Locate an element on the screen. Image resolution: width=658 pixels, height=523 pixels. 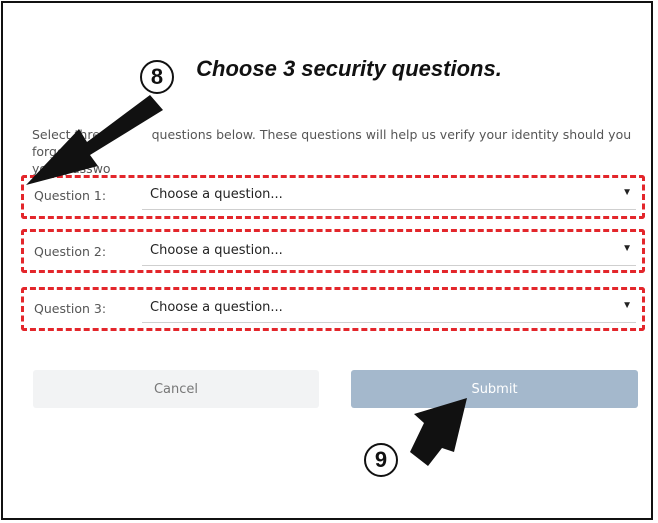
cancel-button: Cancel is located at coordinates (176, 389).